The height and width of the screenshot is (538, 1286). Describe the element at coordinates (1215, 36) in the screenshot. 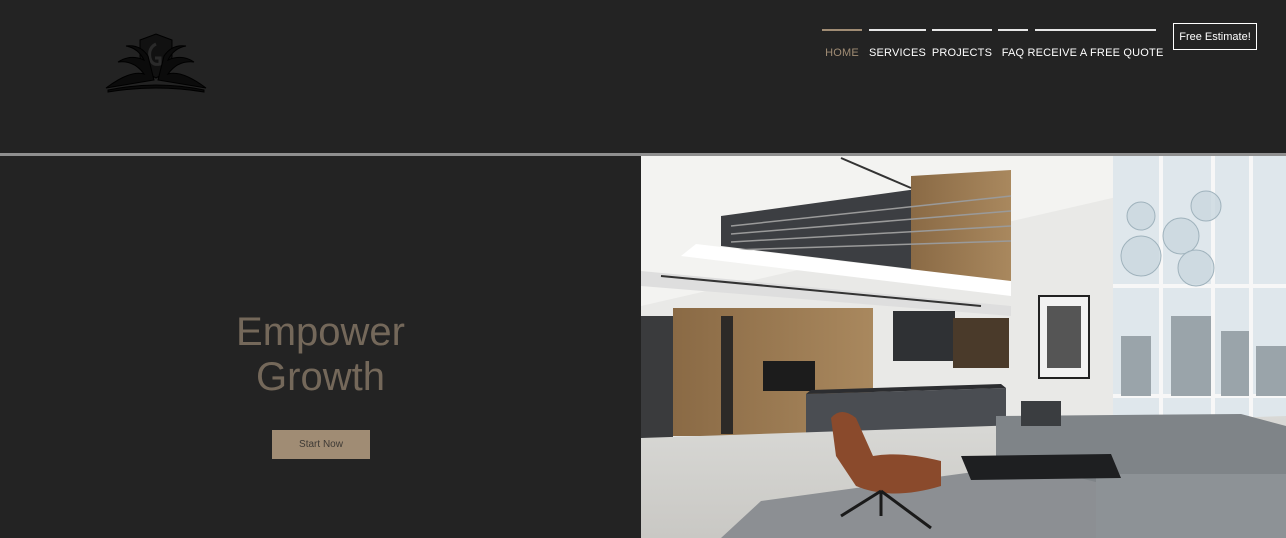

I see `free-estimate-button: Free Estimate!` at that location.